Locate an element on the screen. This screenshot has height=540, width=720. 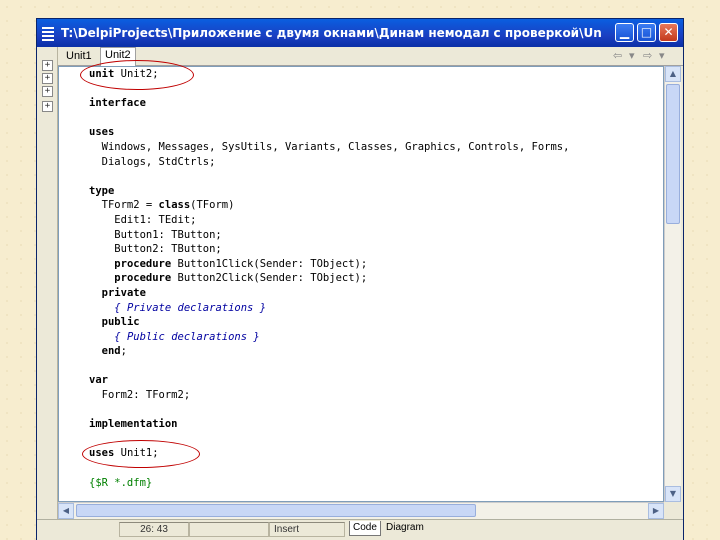
horizontal-scrollbar: ◀ ▶ is located at coordinates (361, 510).